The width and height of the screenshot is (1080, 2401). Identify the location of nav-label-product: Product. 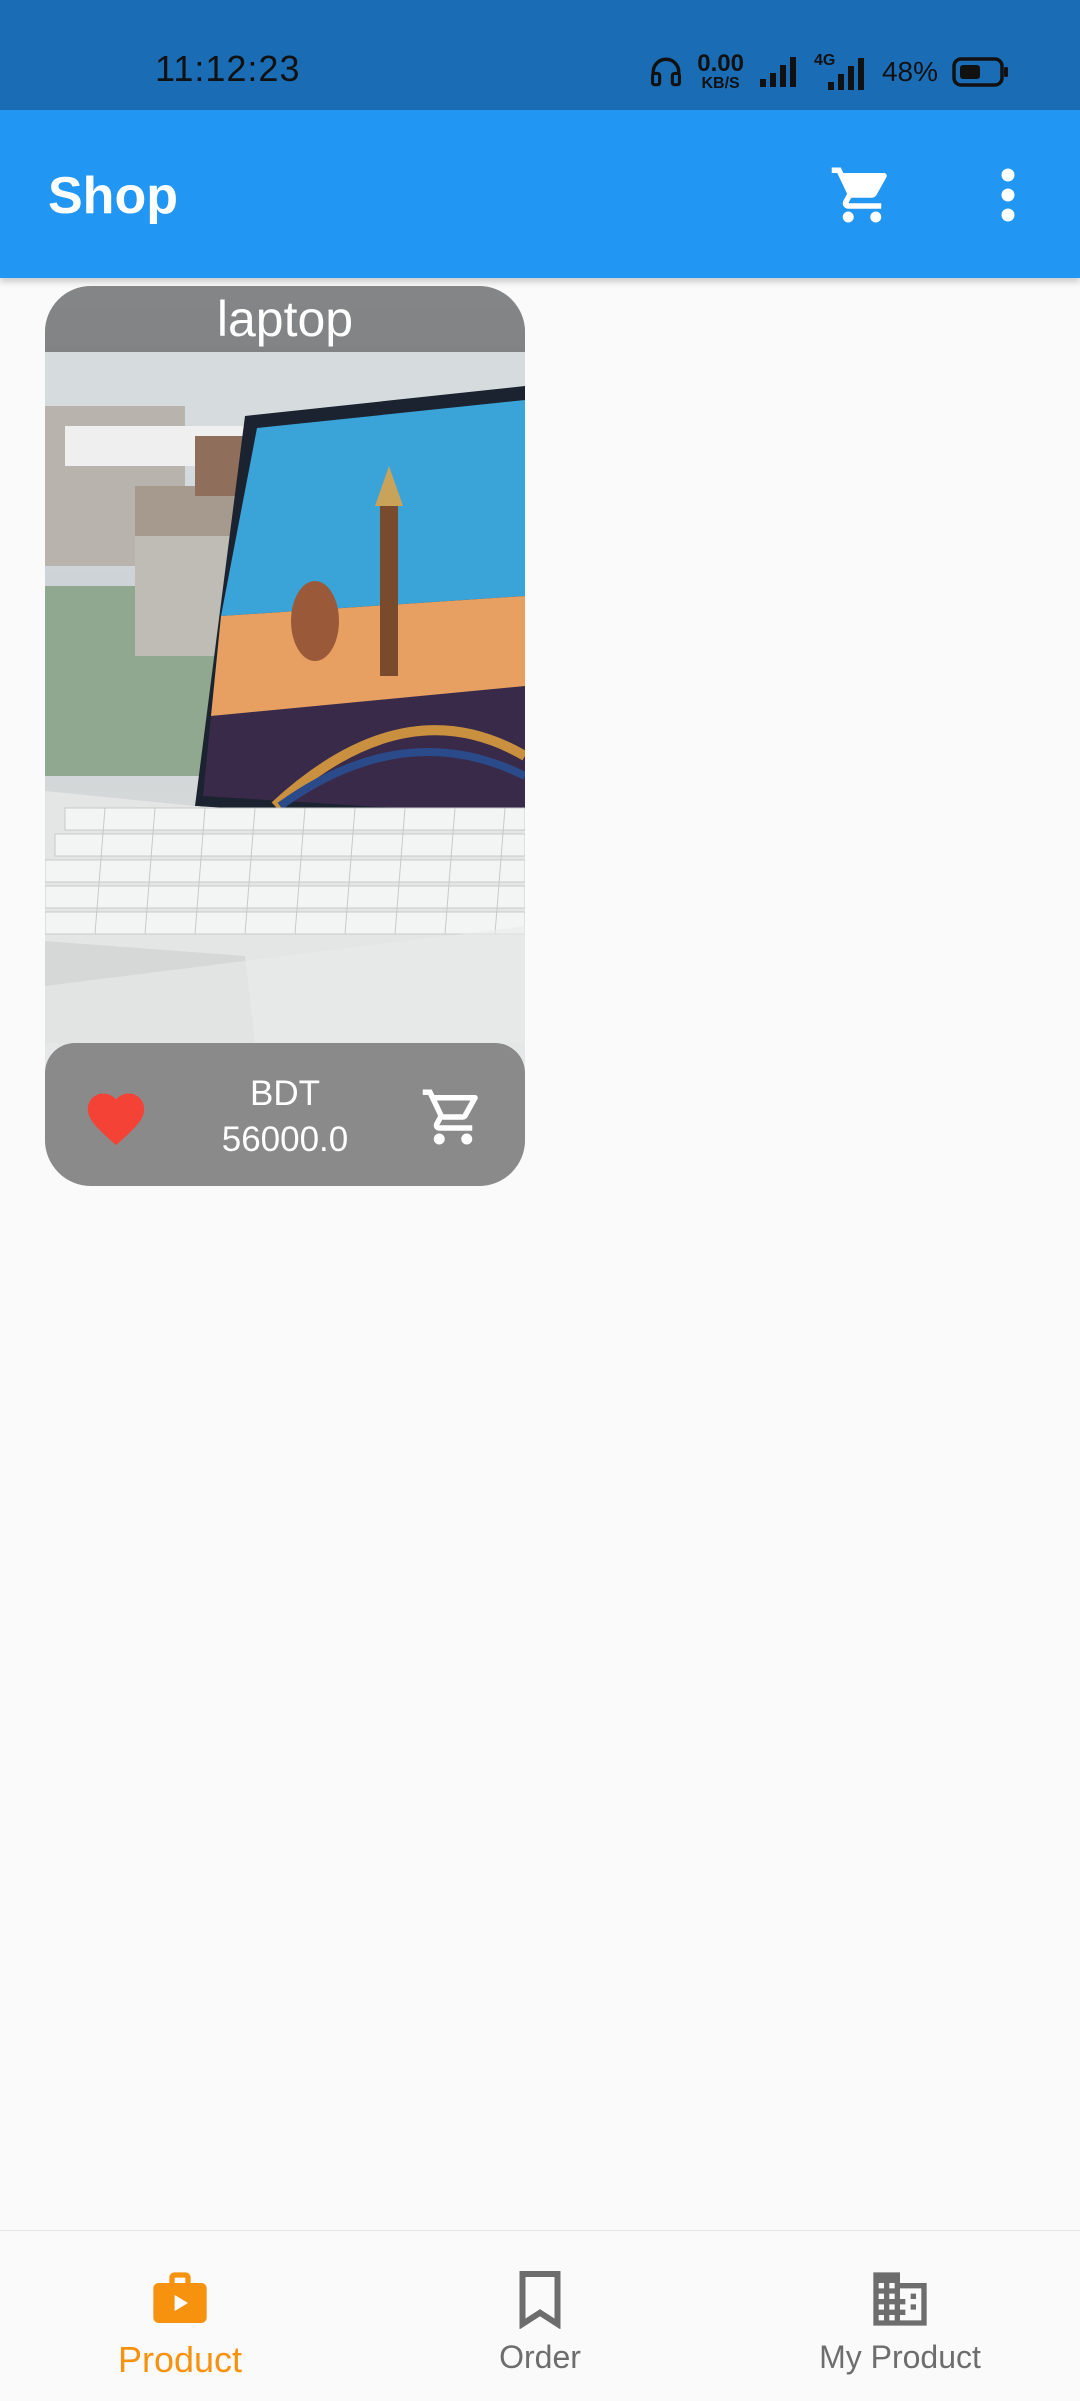
(180, 2359).